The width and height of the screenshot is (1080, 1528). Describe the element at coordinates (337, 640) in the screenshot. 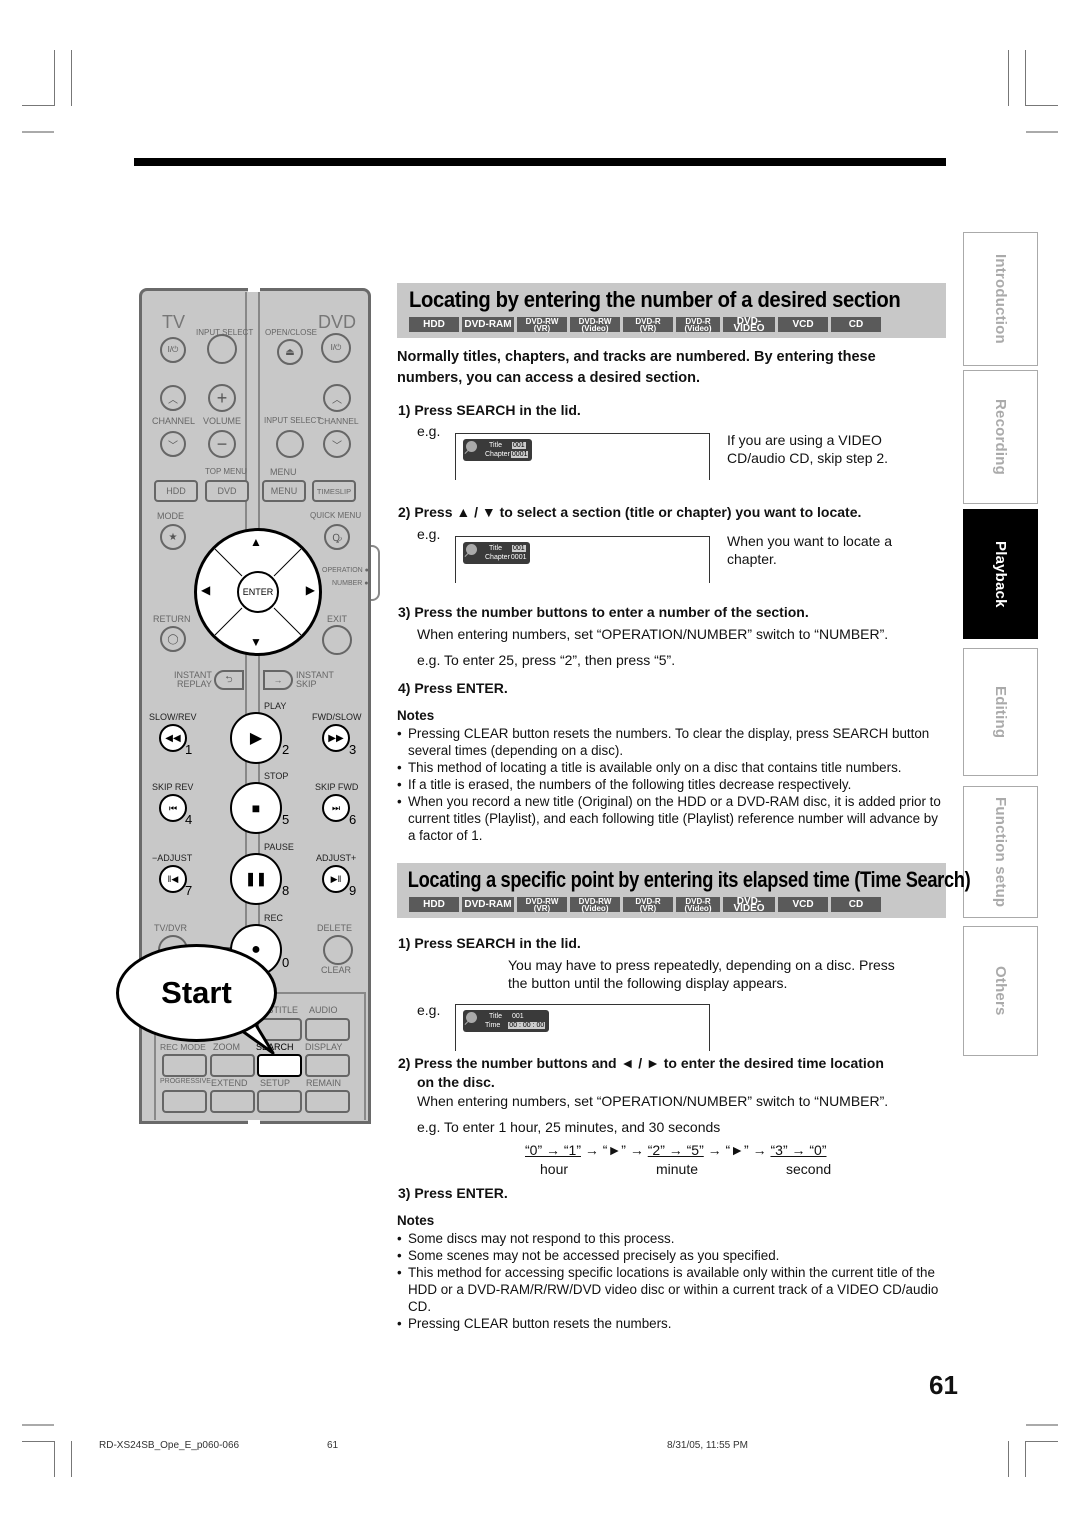

I see `exit-button` at that location.